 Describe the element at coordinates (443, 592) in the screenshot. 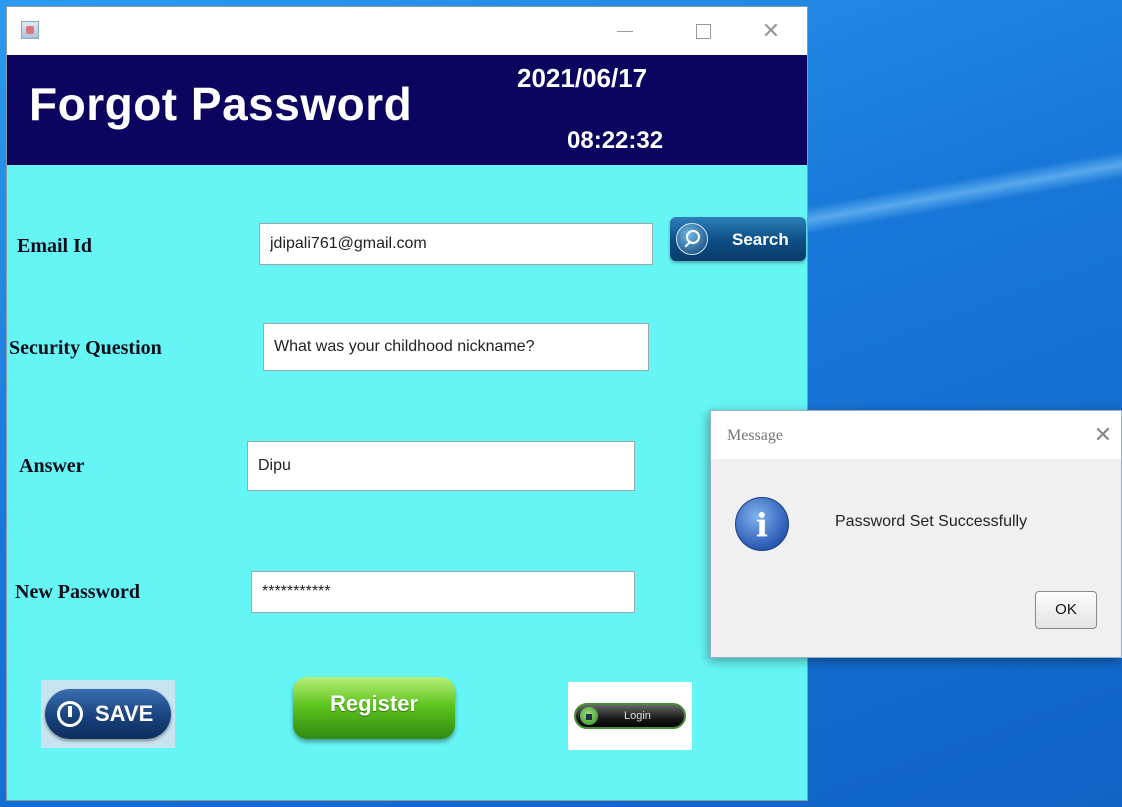

I see `new-password-field` at that location.